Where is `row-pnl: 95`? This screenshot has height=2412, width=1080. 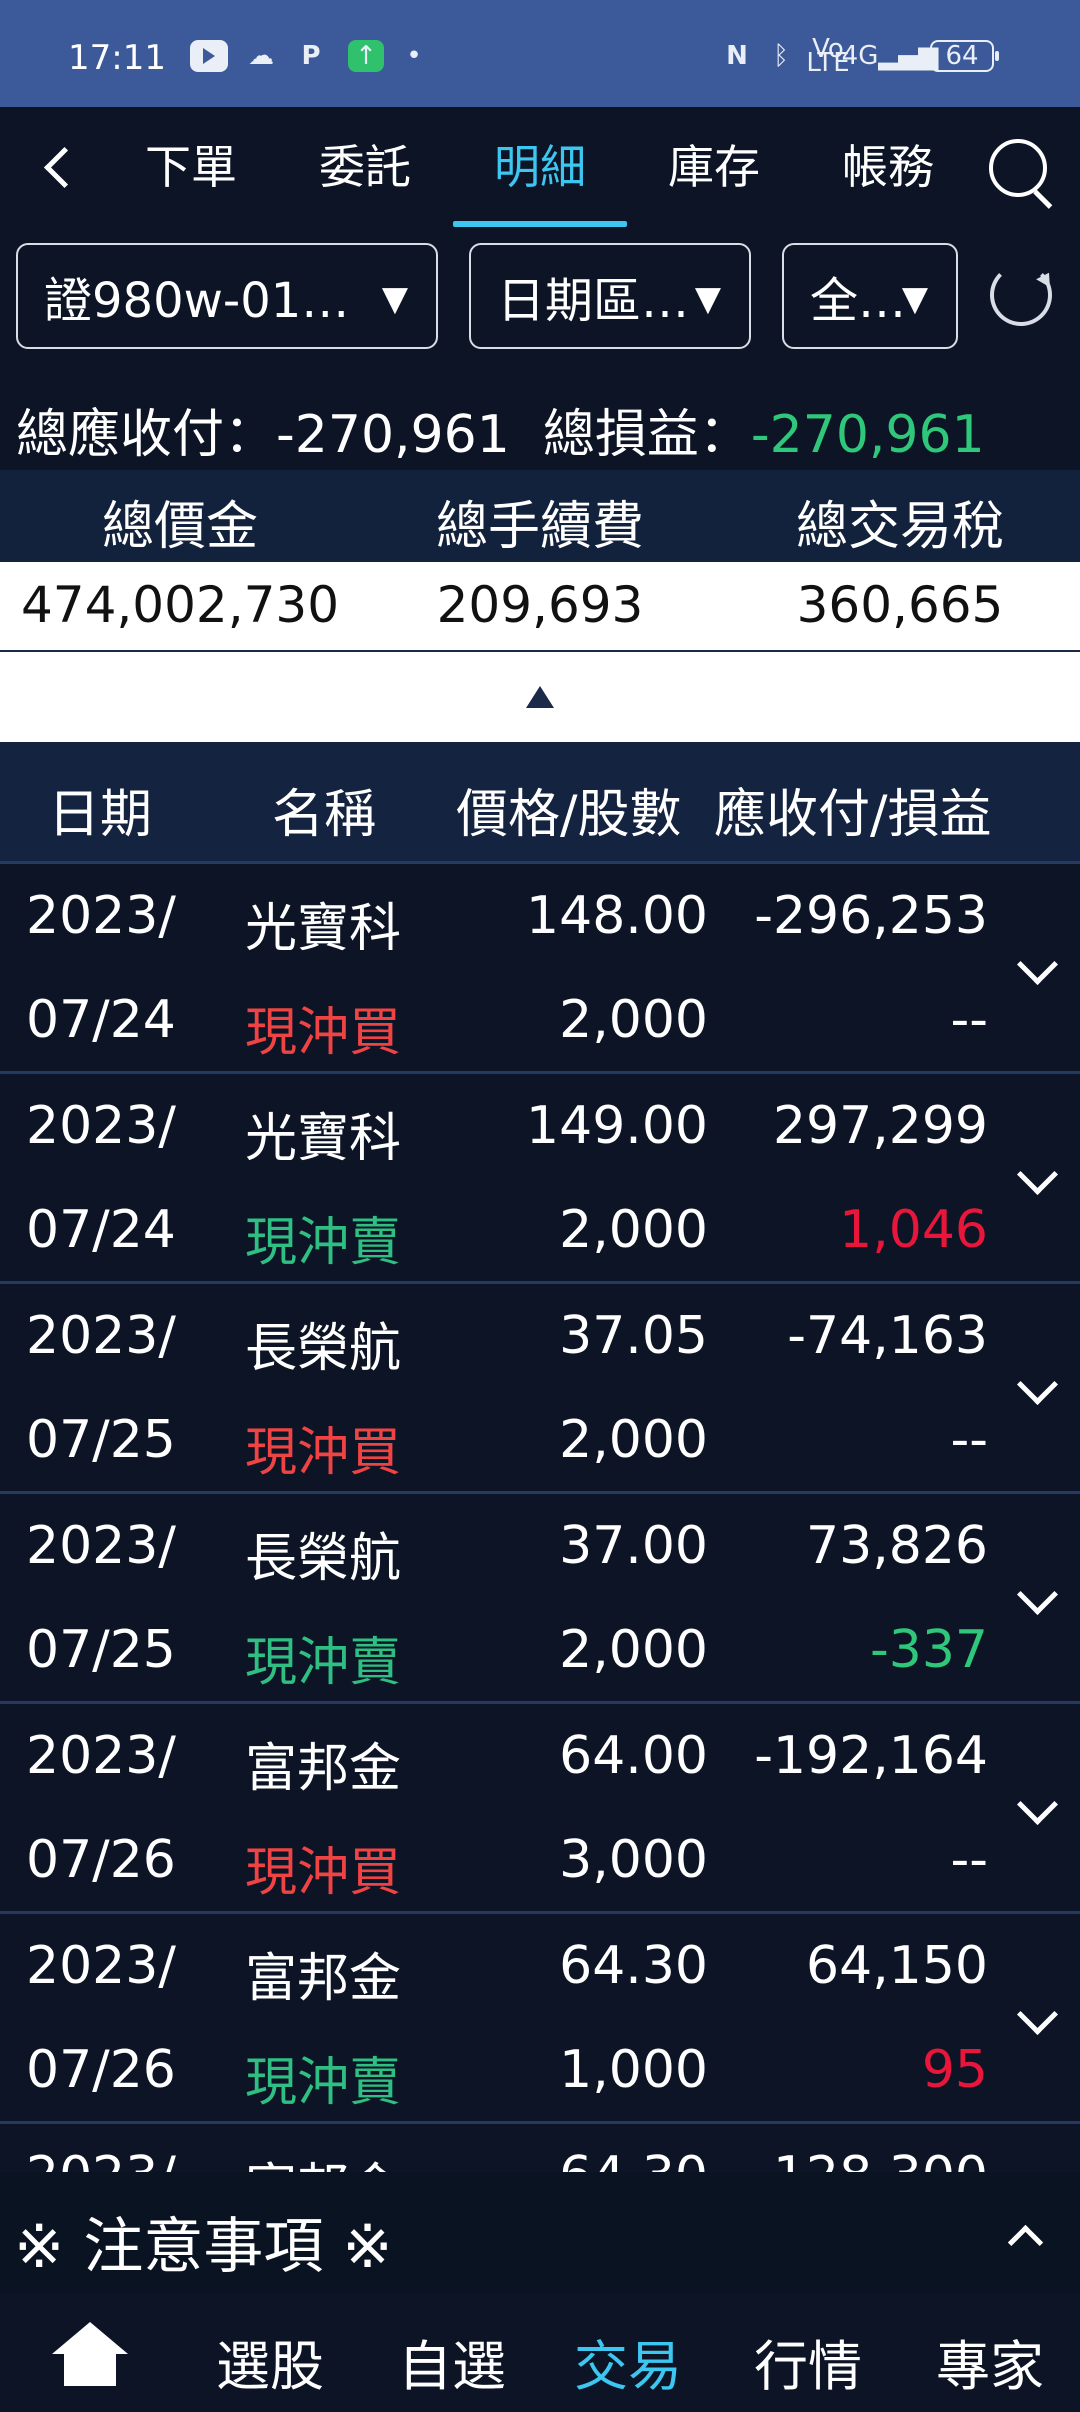 row-pnl: 95 is located at coordinates (954, 2070).